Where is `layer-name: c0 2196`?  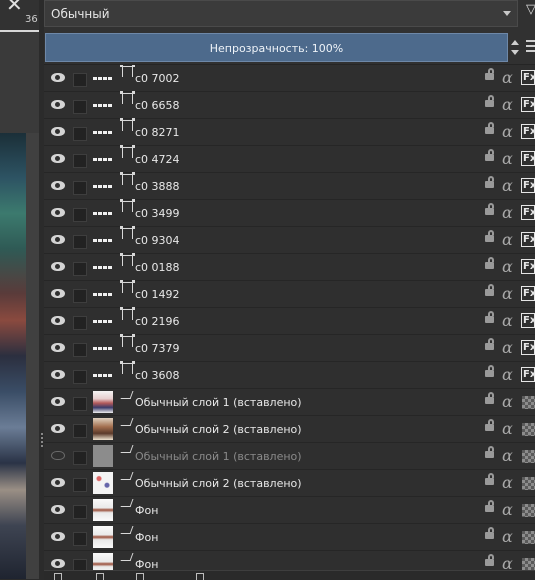 layer-name: c0 2196 is located at coordinates (157, 321).